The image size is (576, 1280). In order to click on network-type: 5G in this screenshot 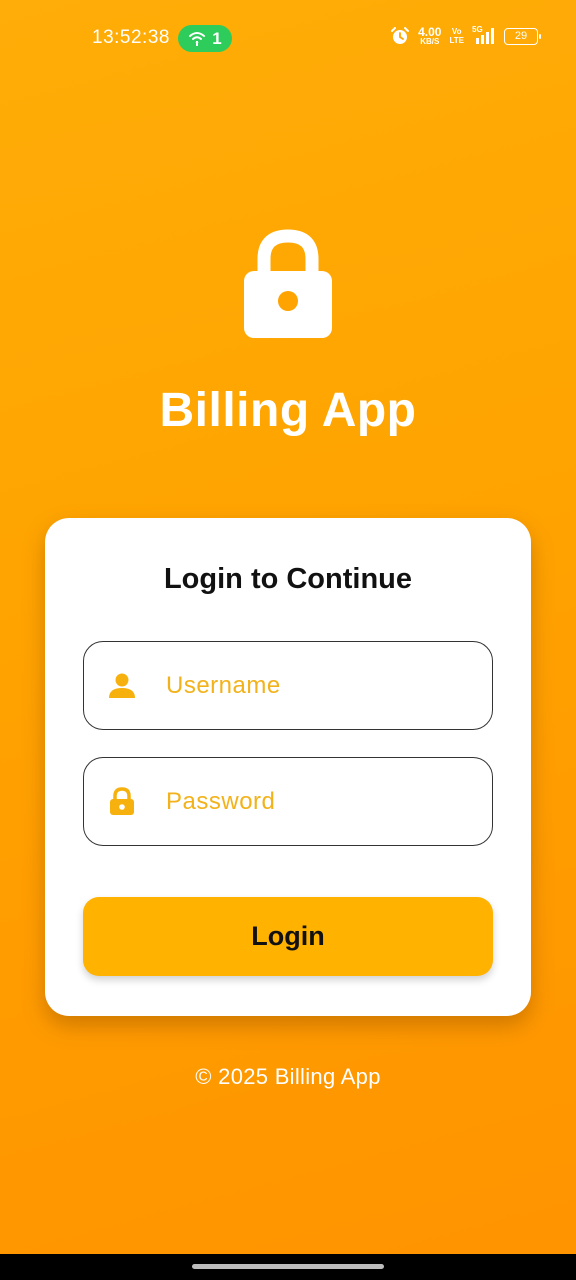, I will do `click(477, 29)`.